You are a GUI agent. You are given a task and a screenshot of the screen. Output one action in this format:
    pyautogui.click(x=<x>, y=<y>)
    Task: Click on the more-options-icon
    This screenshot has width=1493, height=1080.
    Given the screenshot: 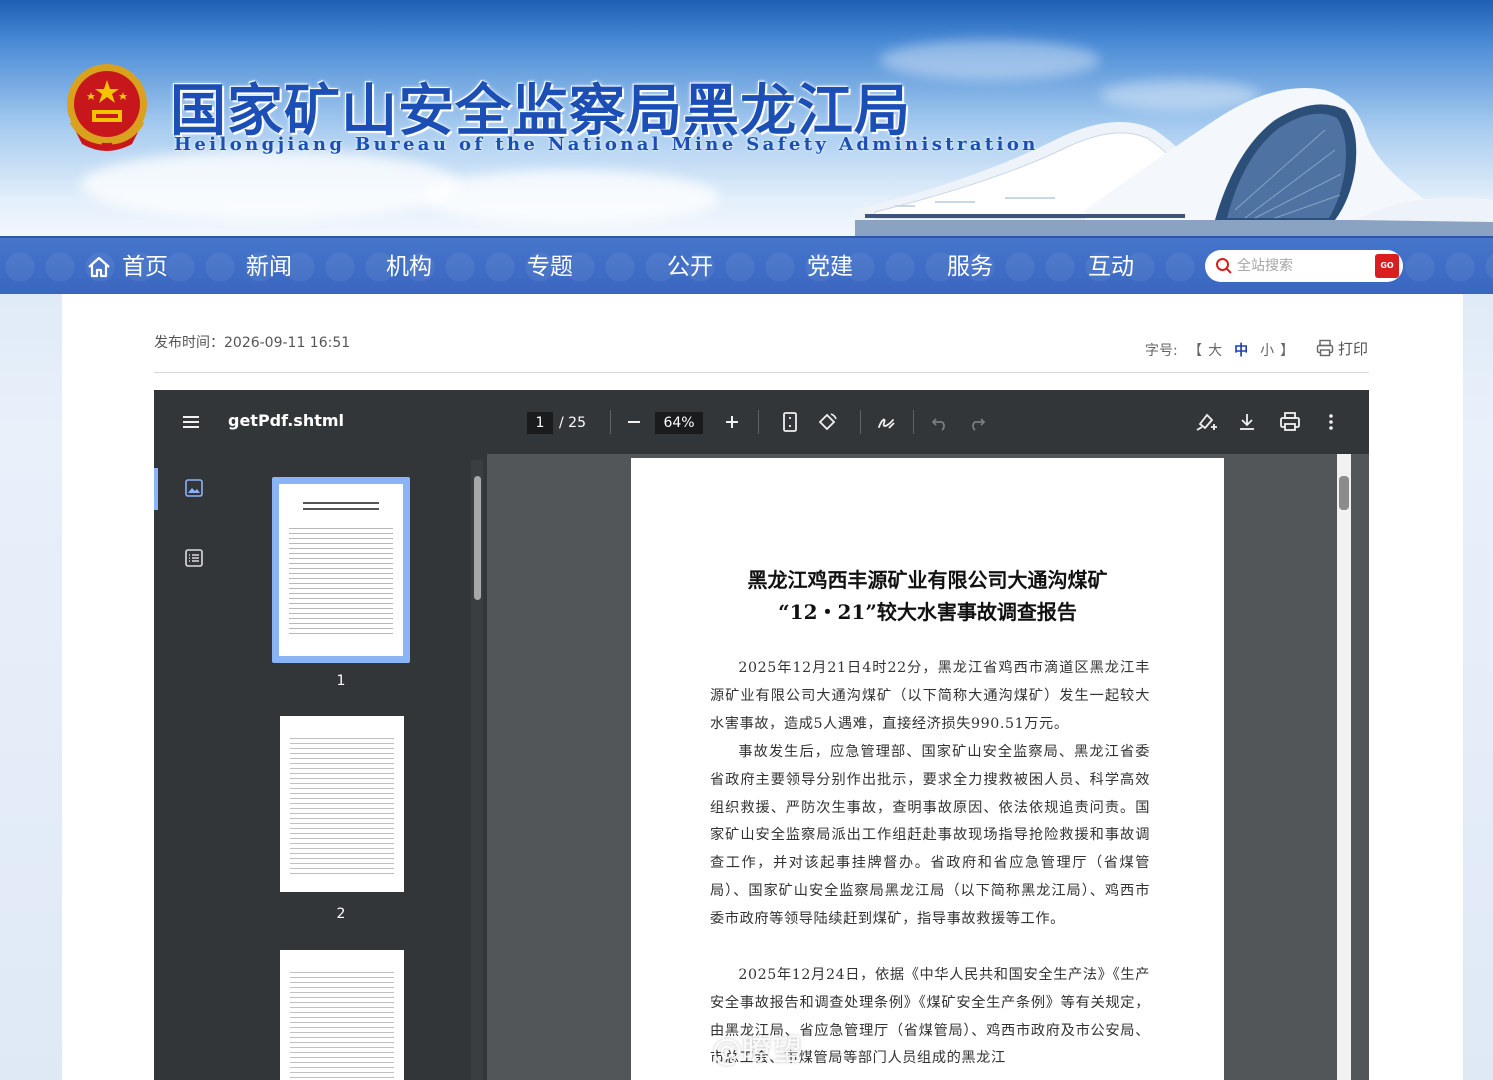 What is the action you would take?
    pyautogui.click(x=1331, y=422)
    